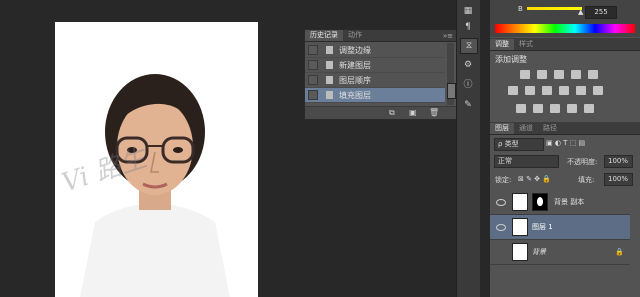 This screenshot has width=640, height=297. What do you see at coordinates (619, 252) in the screenshot?
I see `lock-icon: 🔒` at bounding box center [619, 252].